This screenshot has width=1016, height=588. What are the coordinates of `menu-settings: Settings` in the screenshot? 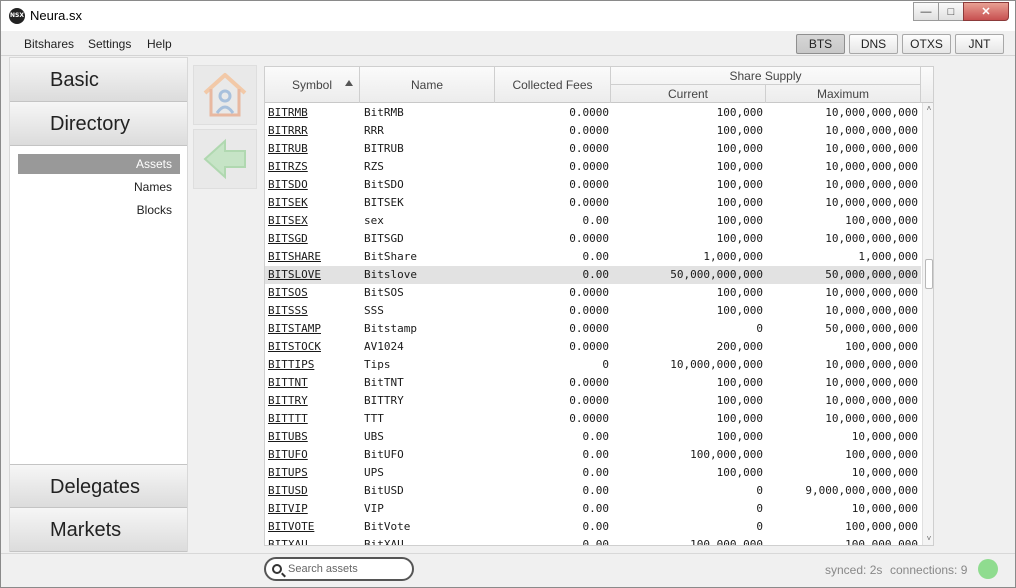 It's located at (109, 44).